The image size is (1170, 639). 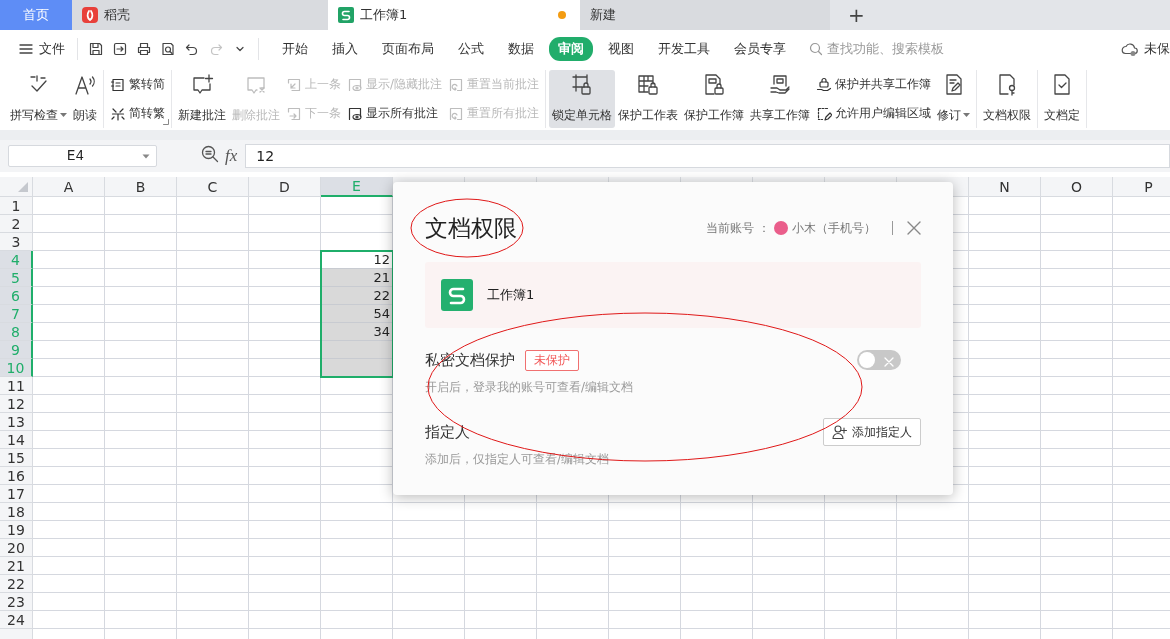 I want to click on person-add-icon, so click(x=840, y=432).